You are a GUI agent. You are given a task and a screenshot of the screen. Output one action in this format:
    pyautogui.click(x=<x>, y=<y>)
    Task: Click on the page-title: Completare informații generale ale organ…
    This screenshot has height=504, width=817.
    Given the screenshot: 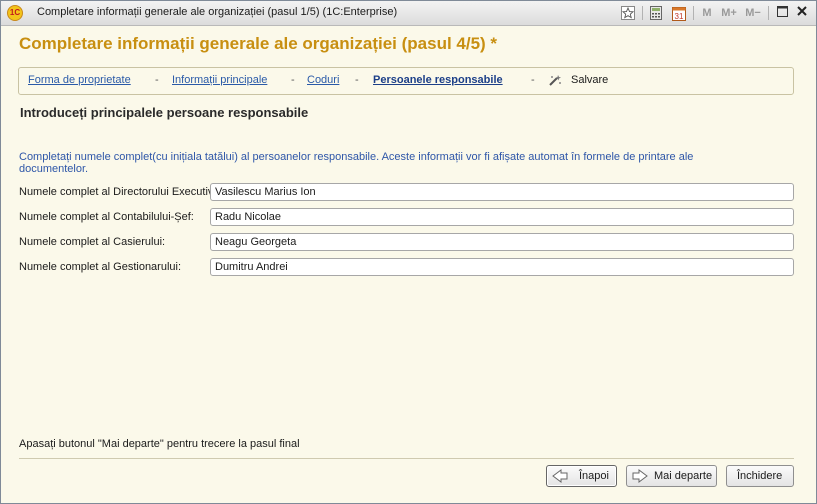 What is the action you would take?
    pyautogui.click(x=258, y=43)
    